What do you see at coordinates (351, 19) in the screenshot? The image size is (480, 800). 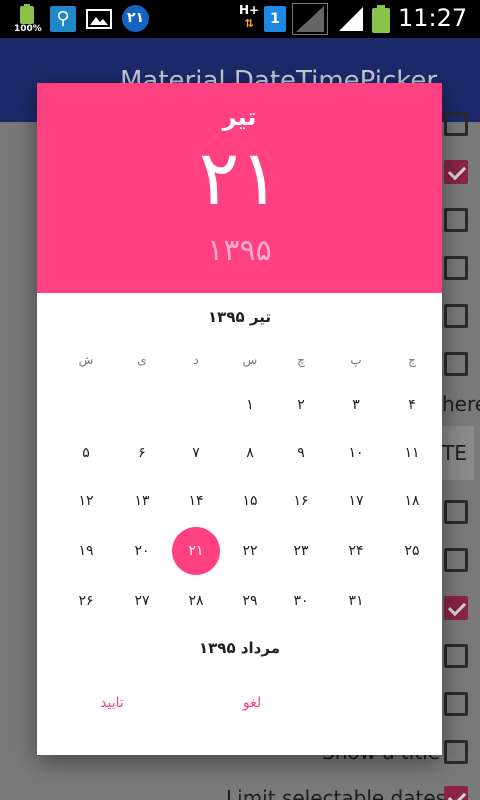 I see `signal-strength-2-icon` at bounding box center [351, 19].